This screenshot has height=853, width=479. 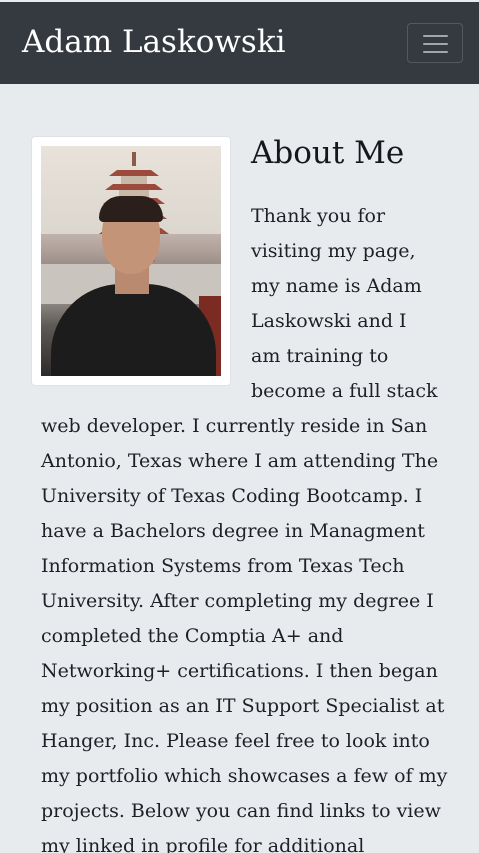 I want to click on bio-line: my linked in profile for additional, so click(x=203, y=844).